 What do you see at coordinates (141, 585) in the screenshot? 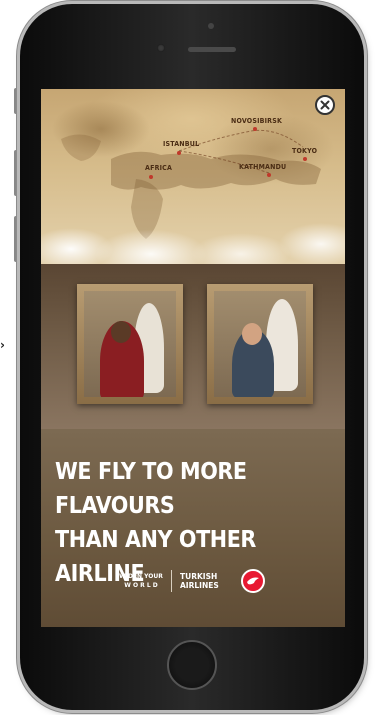
I see `tagline-line-2: W O R L D` at bounding box center [141, 585].